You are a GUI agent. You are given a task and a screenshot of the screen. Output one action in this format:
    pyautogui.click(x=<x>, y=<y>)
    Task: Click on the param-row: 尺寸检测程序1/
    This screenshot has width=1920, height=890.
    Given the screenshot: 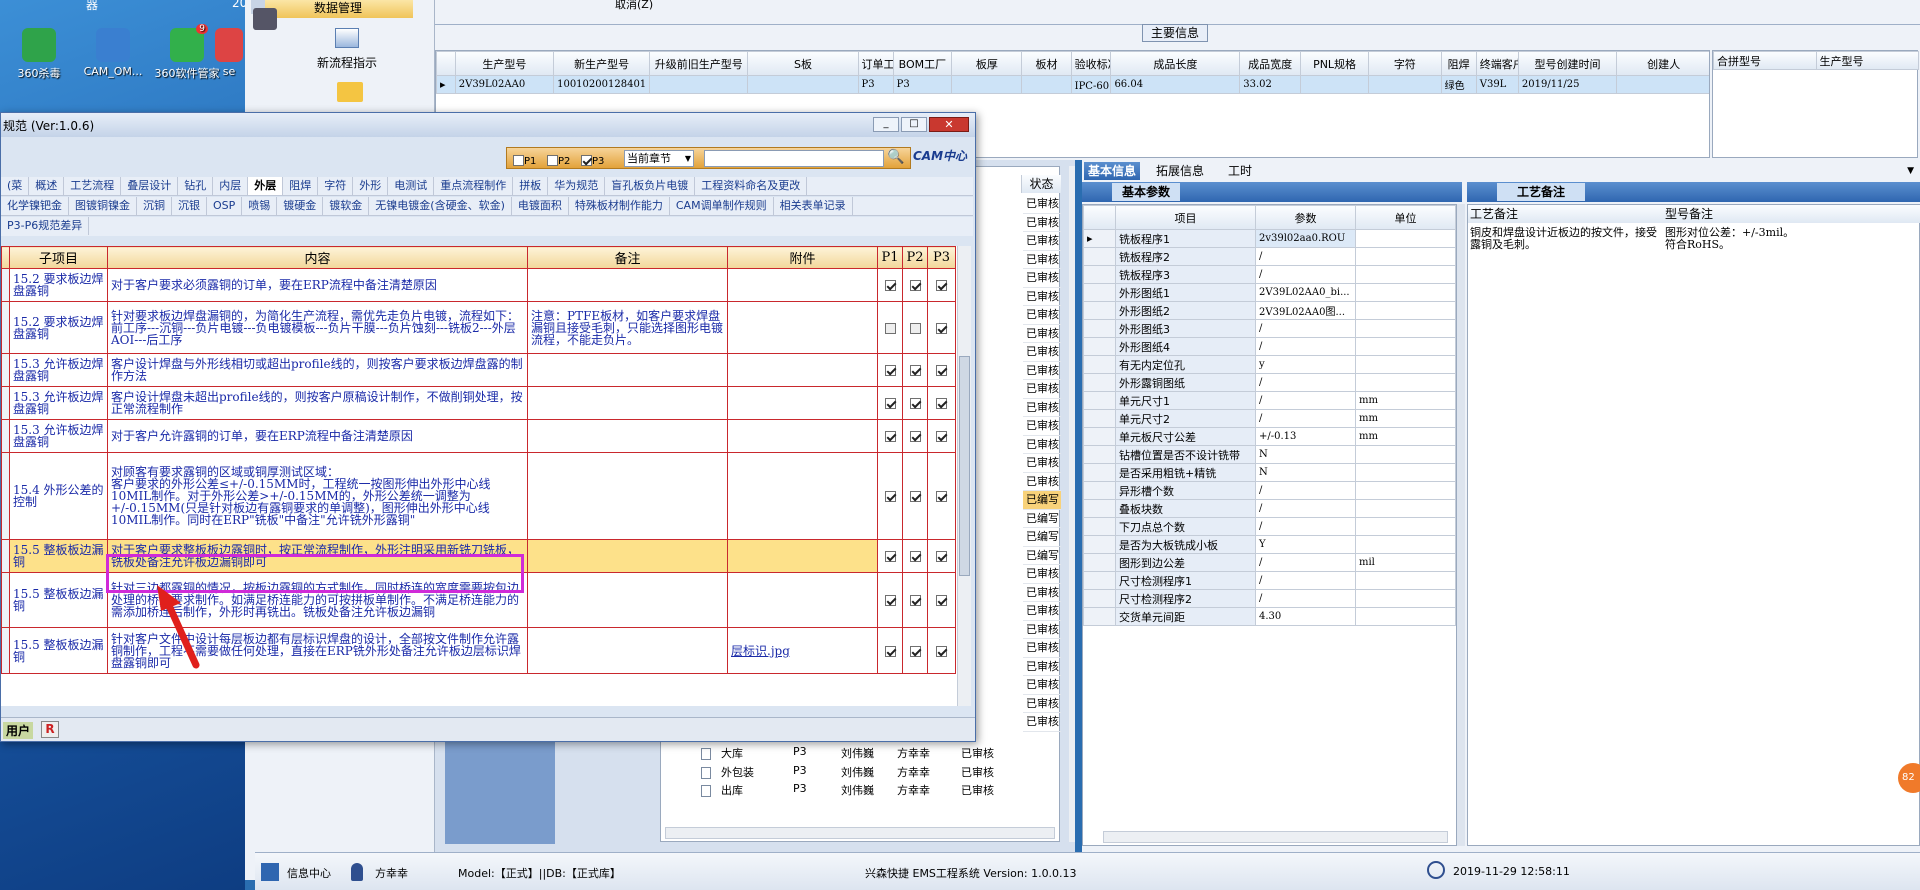 What is the action you would take?
    pyautogui.click(x=1269, y=580)
    